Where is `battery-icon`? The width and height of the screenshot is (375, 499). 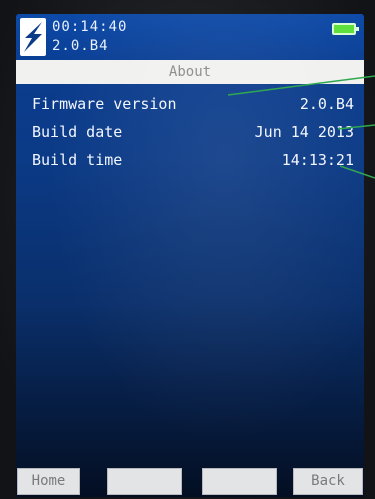
battery-icon is located at coordinates (345, 29).